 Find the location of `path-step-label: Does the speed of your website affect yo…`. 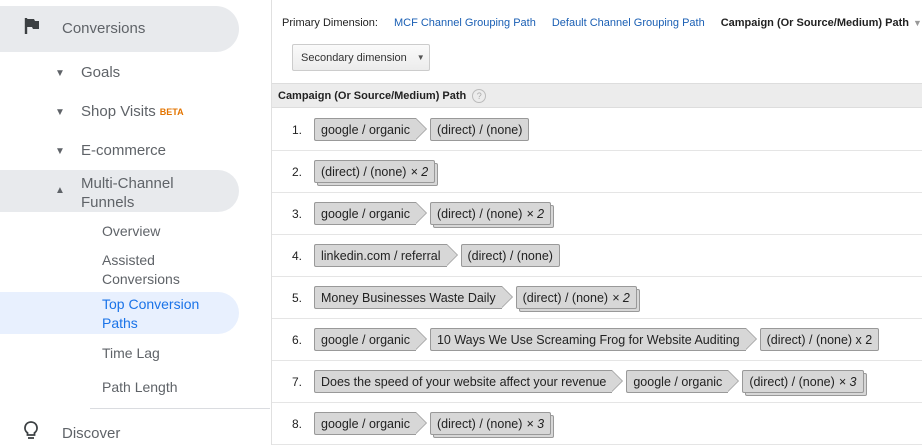

path-step-label: Does the speed of your website affect yo… is located at coordinates (464, 381).